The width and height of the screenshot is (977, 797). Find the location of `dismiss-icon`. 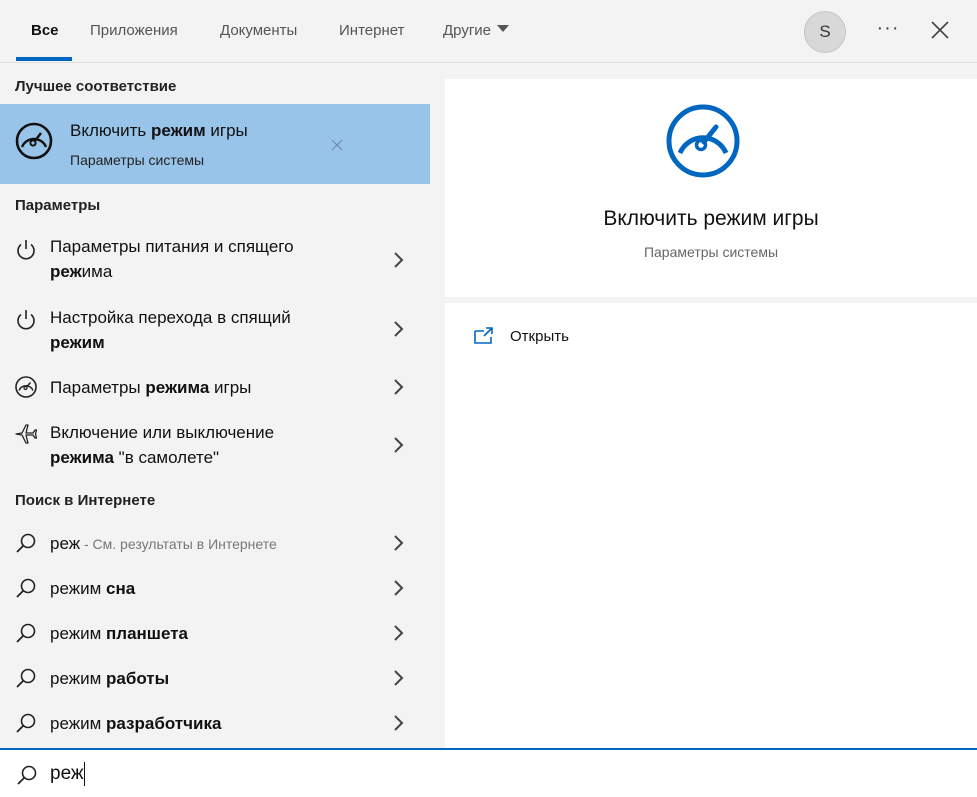

dismiss-icon is located at coordinates (337, 145).